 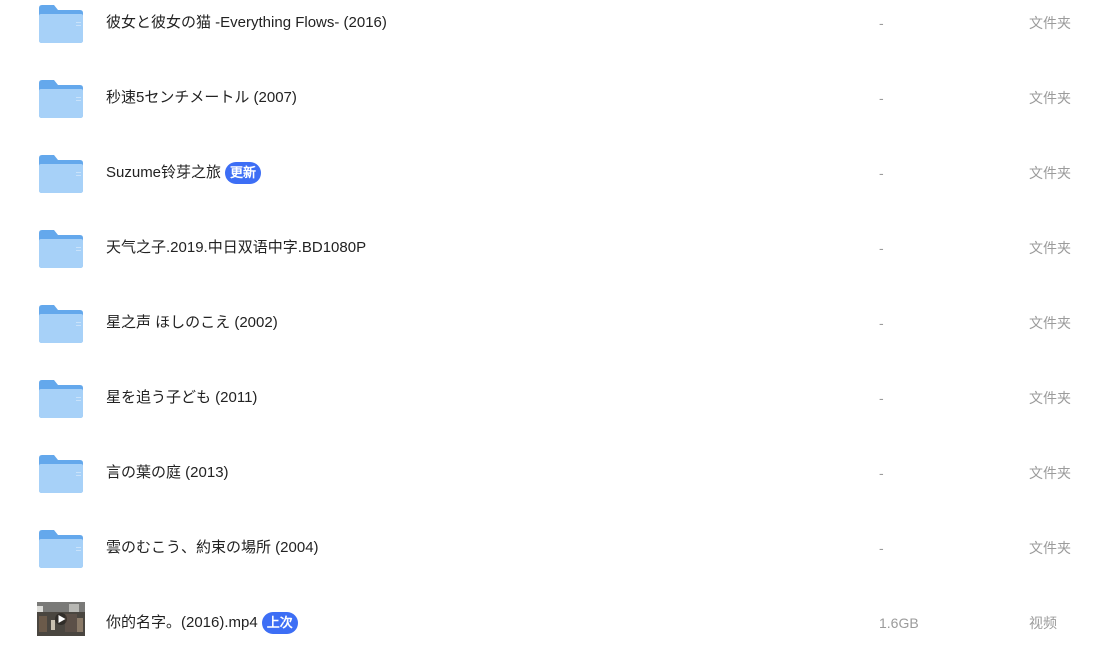 I want to click on file-name: 天气之子.2019.中日双语中字.BD1080P, so click(x=236, y=248).